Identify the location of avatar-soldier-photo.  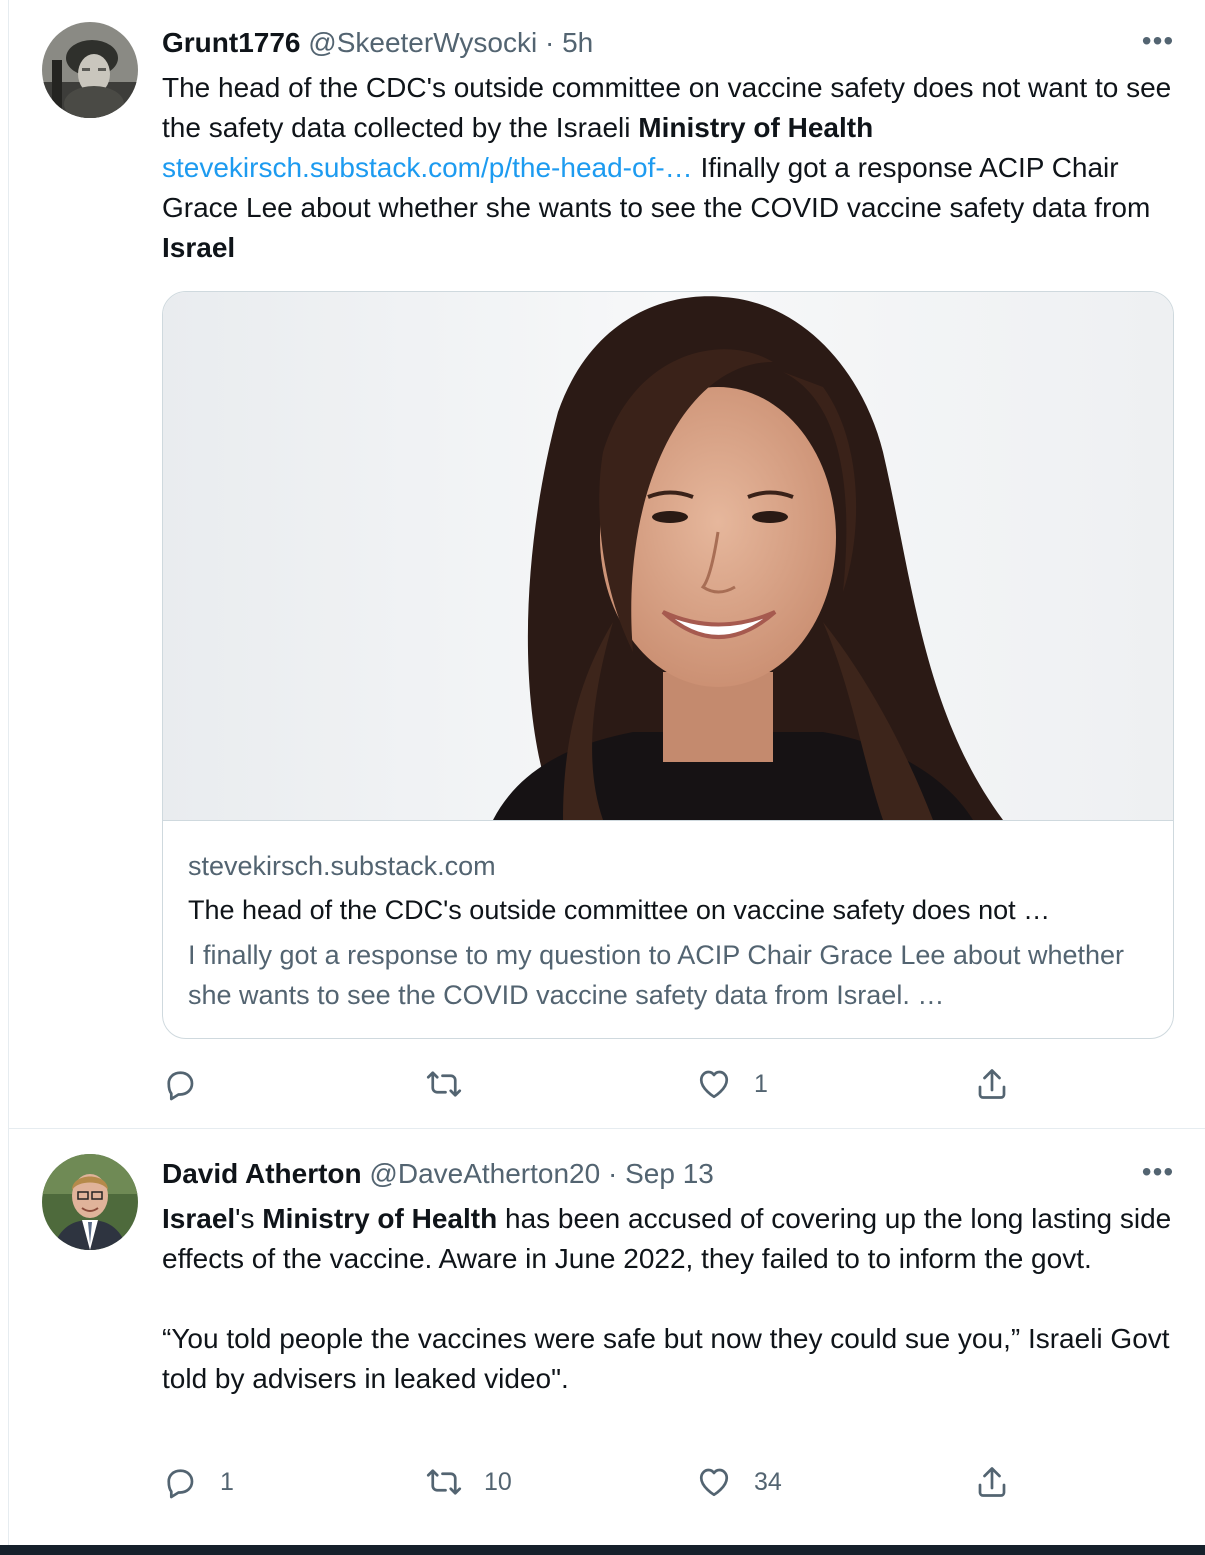
(90, 70).